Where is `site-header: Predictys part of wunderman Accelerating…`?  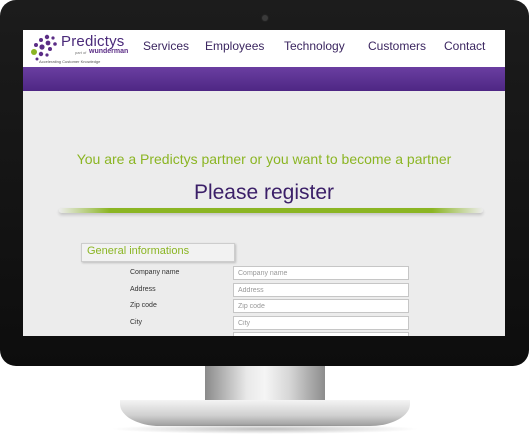 site-header: Predictys part of wunderman Accelerating… is located at coordinates (264, 48).